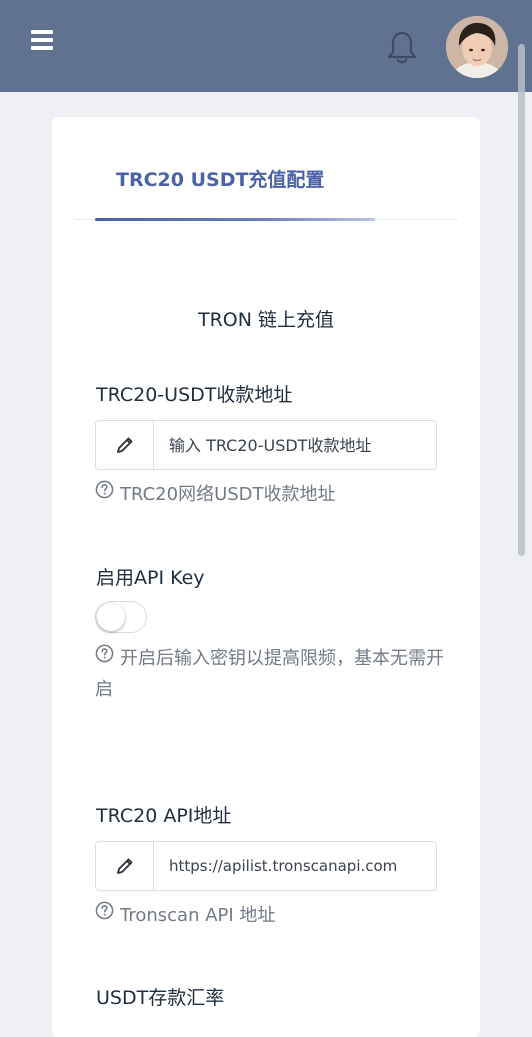 The image size is (532, 1037). I want to click on address-input-group, so click(266, 445).